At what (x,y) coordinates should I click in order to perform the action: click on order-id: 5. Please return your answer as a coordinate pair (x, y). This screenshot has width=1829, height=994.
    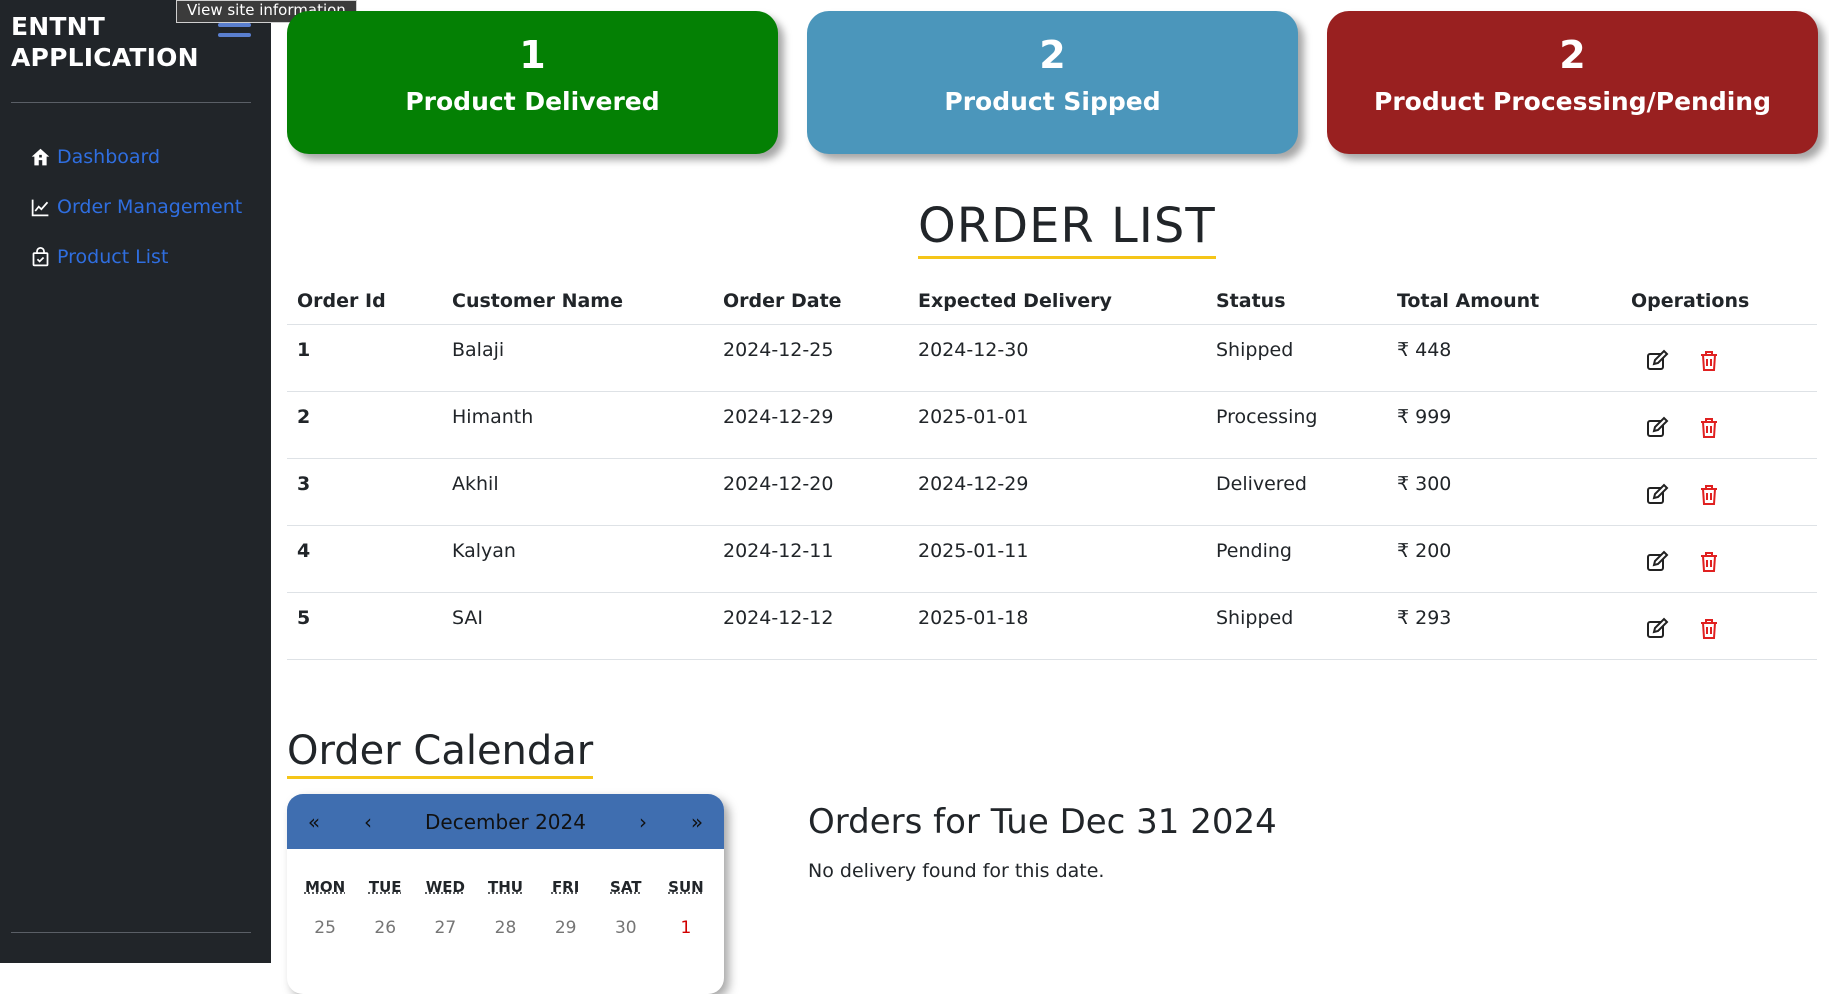
    Looking at the image, I should click on (364, 626).